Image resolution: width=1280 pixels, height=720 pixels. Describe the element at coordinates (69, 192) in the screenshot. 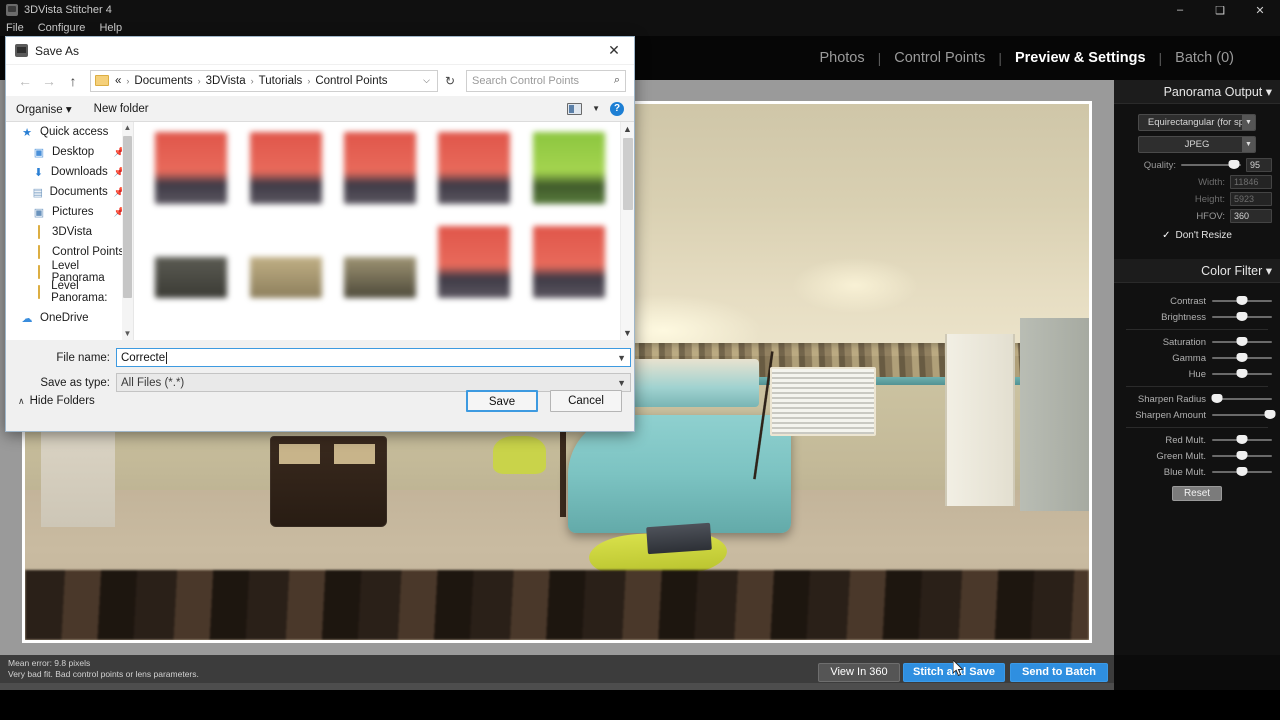

I see `sidebar-item-documents: ▤ Documents 📌` at that location.